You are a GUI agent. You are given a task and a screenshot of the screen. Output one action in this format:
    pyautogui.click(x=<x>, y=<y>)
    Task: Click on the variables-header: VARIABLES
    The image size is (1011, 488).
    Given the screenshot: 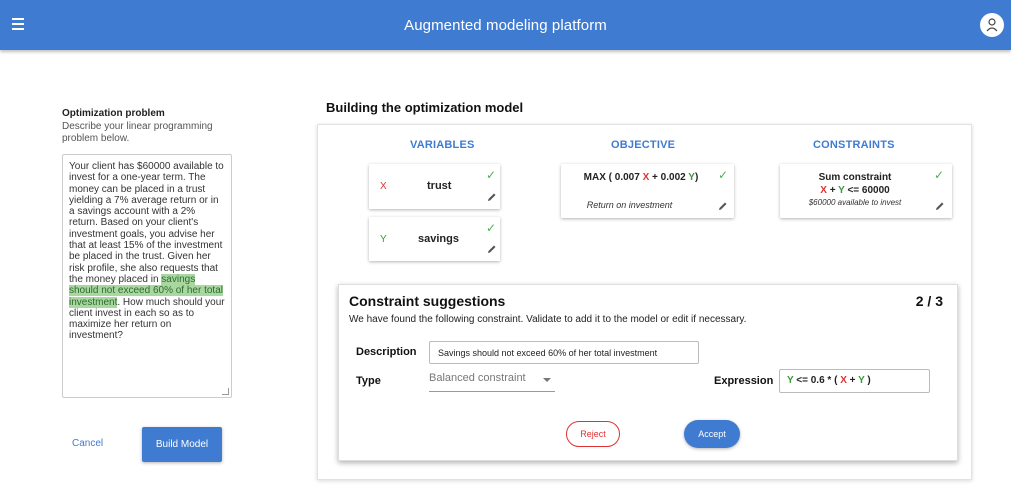 What is the action you would take?
    pyautogui.click(x=442, y=145)
    